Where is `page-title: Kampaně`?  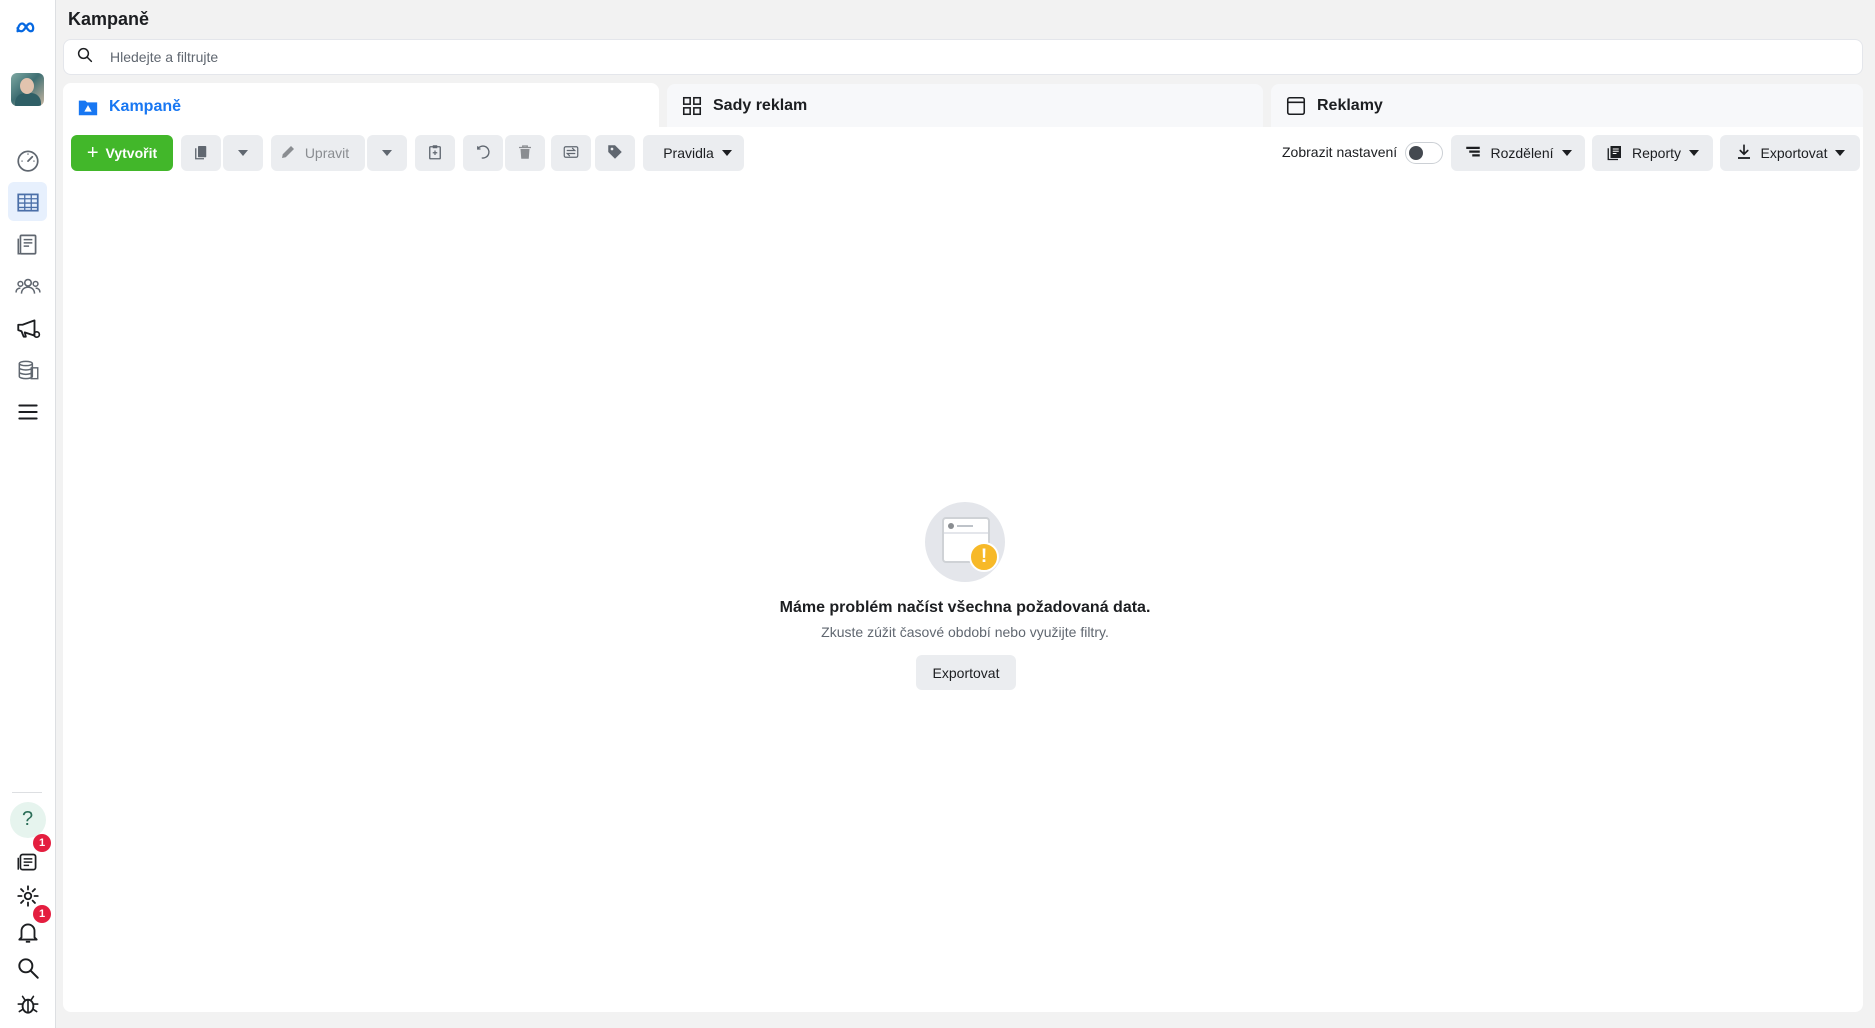 page-title: Kampaně is located at coordinates (109, 19).